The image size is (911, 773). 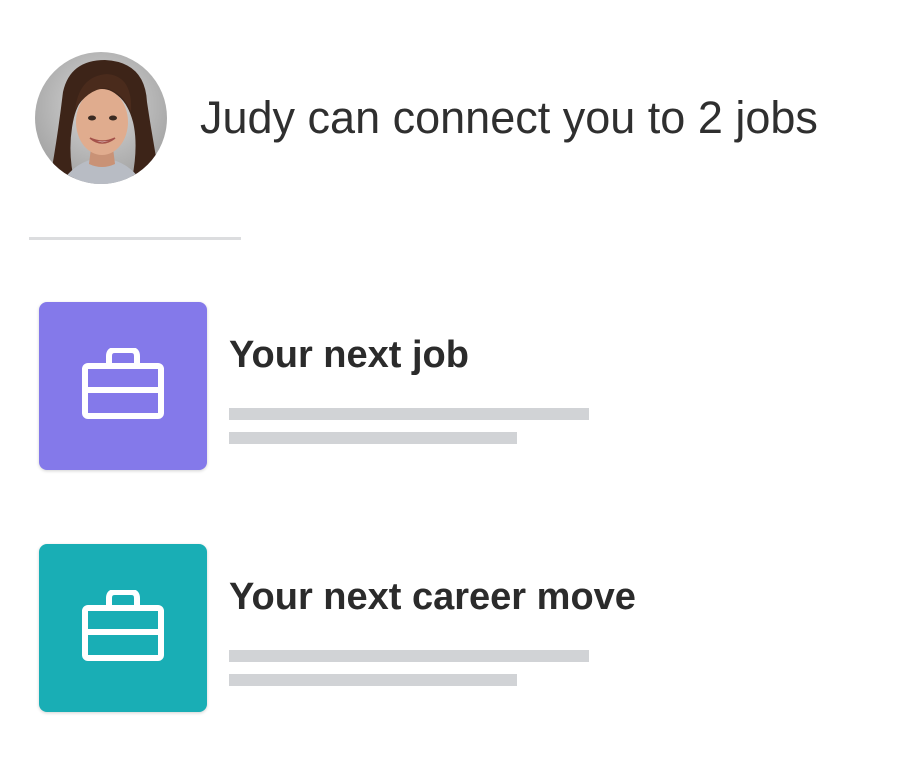 I want to click on avatar, so click(x=101, y=118).